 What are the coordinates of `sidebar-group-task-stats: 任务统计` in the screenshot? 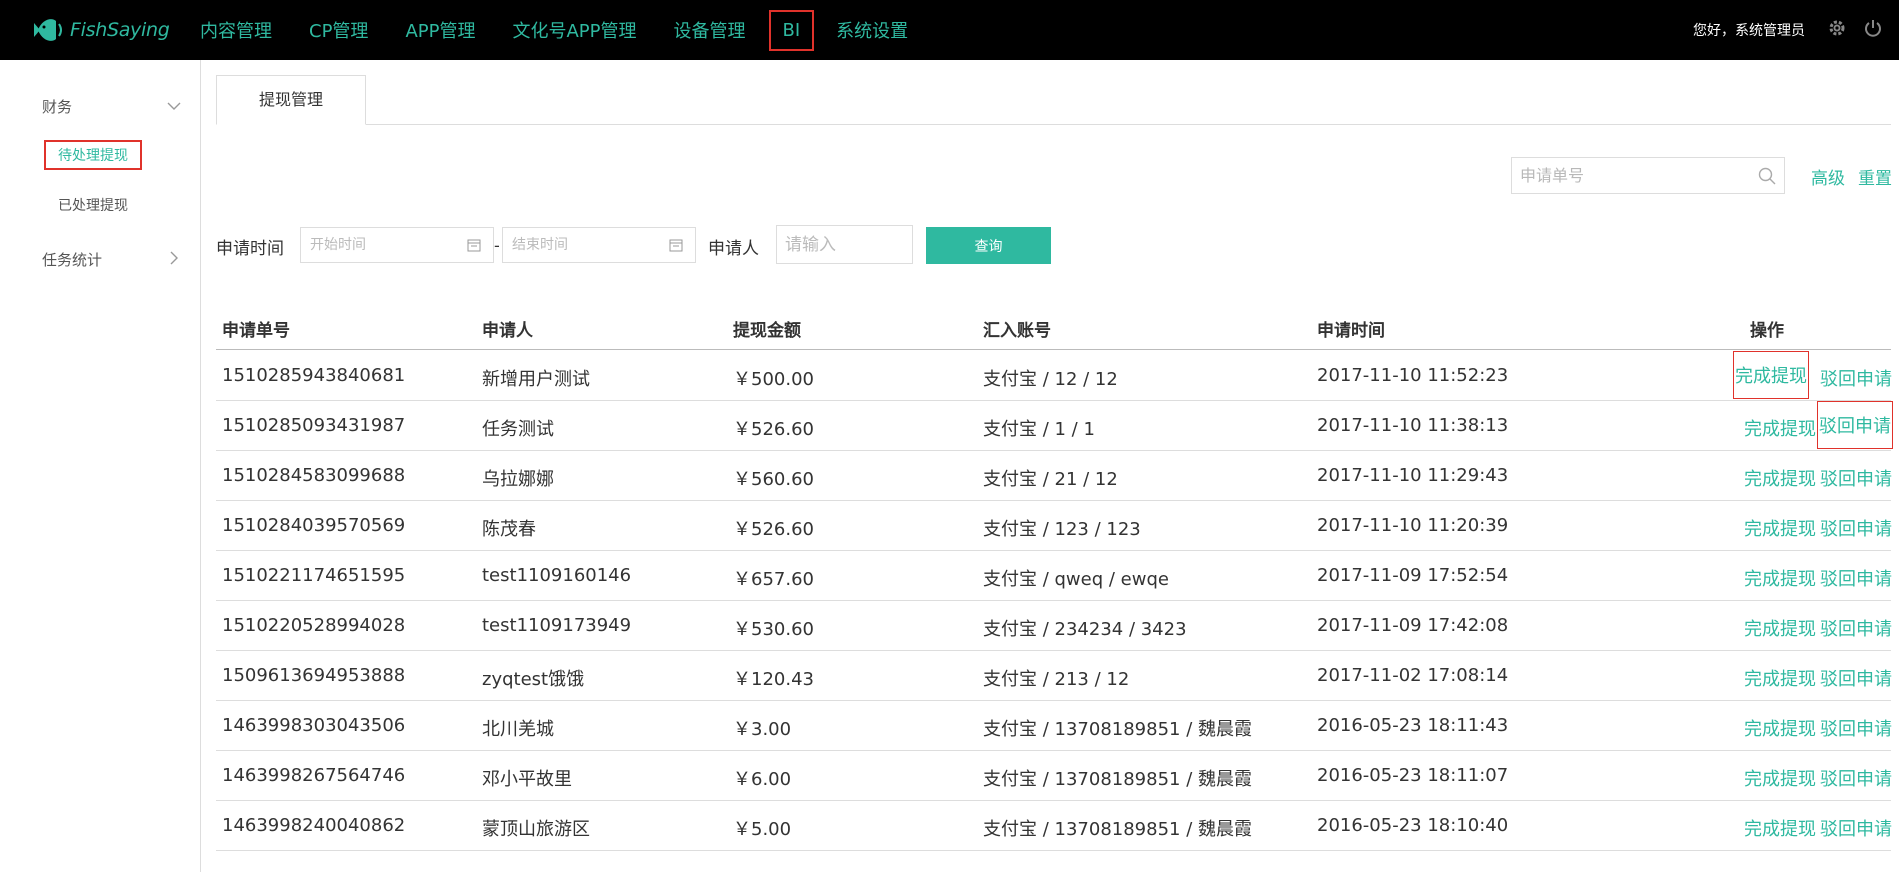 It's located at (72, 259).